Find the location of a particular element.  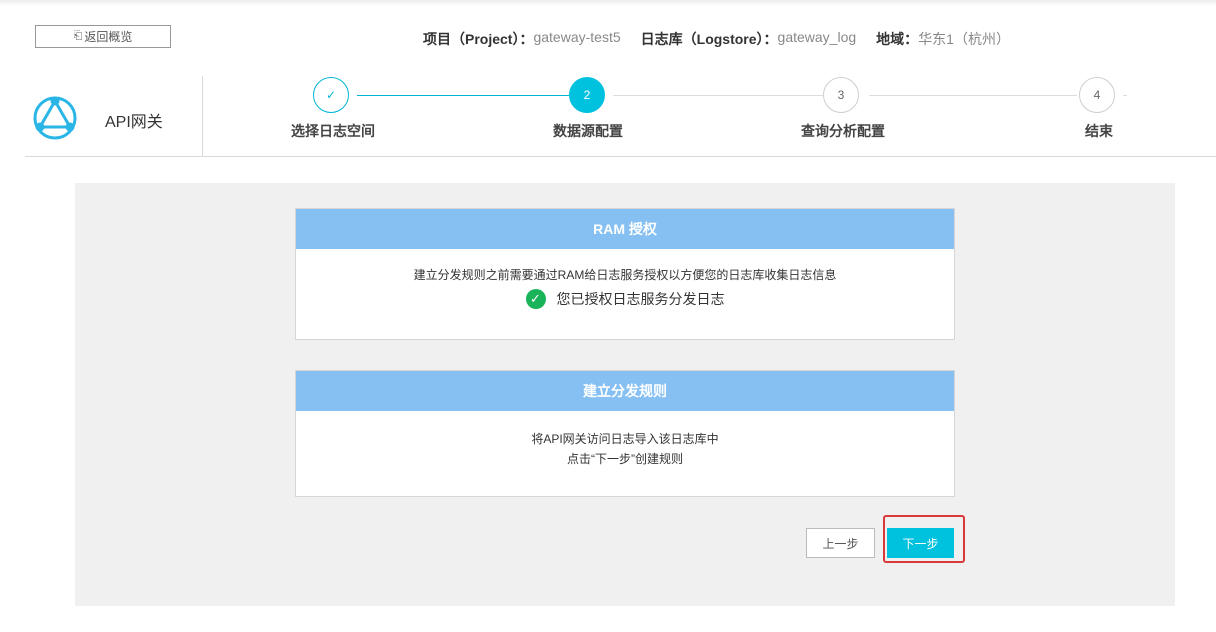

brand-name: API网关 is located at coordinates (134, 122).